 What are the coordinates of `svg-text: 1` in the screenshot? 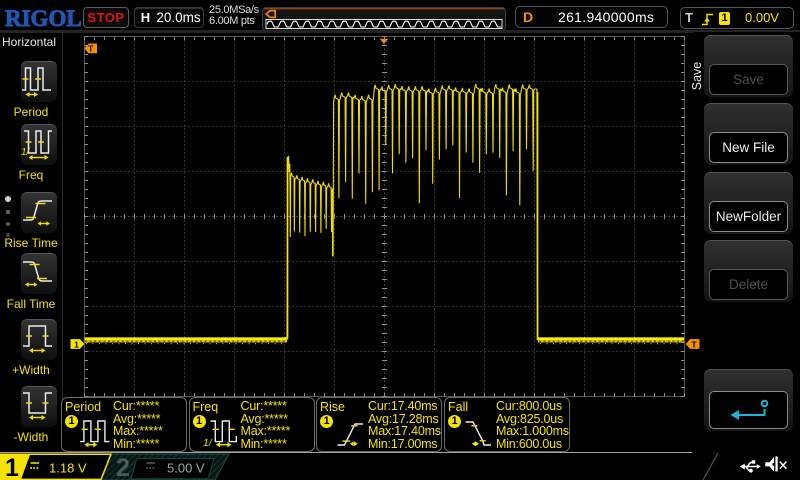 It's located at (76, 345).